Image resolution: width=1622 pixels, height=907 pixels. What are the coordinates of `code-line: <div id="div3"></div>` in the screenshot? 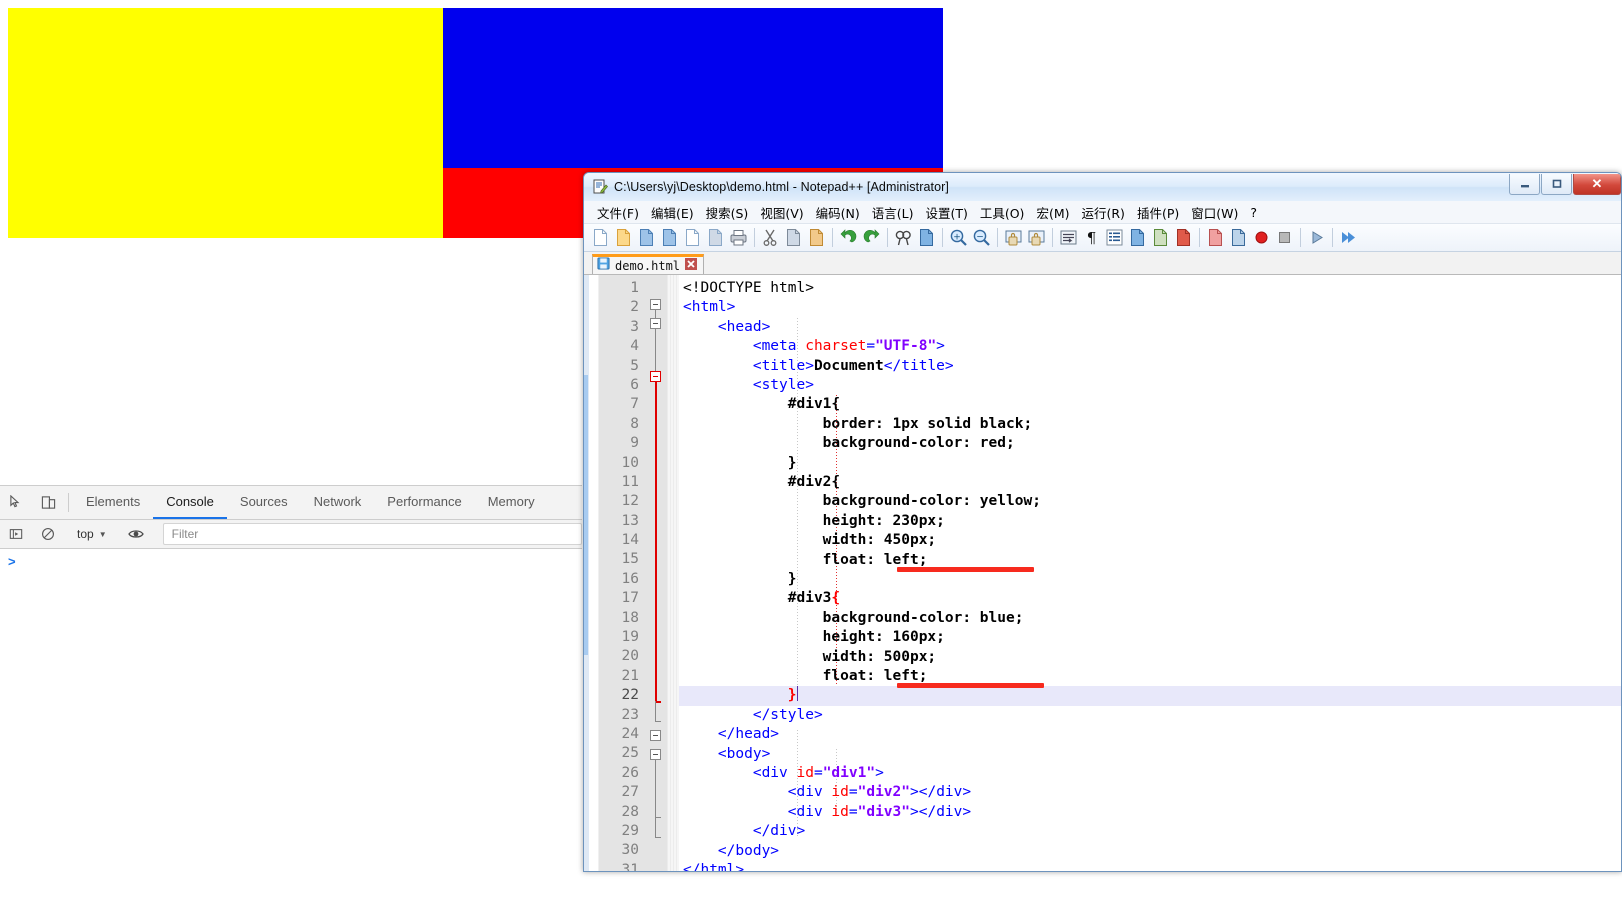 It's located at (1150, 812).